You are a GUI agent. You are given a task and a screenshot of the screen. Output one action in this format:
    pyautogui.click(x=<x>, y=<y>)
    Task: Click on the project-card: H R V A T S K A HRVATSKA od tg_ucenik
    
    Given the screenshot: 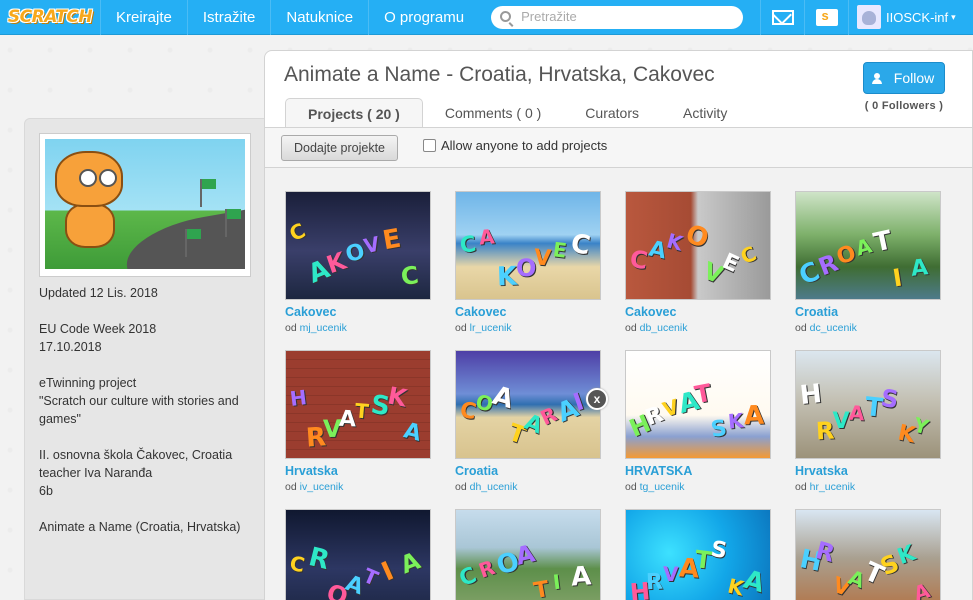 What is the action you would take?
    pyautogui.click(x=698, y=421)
    